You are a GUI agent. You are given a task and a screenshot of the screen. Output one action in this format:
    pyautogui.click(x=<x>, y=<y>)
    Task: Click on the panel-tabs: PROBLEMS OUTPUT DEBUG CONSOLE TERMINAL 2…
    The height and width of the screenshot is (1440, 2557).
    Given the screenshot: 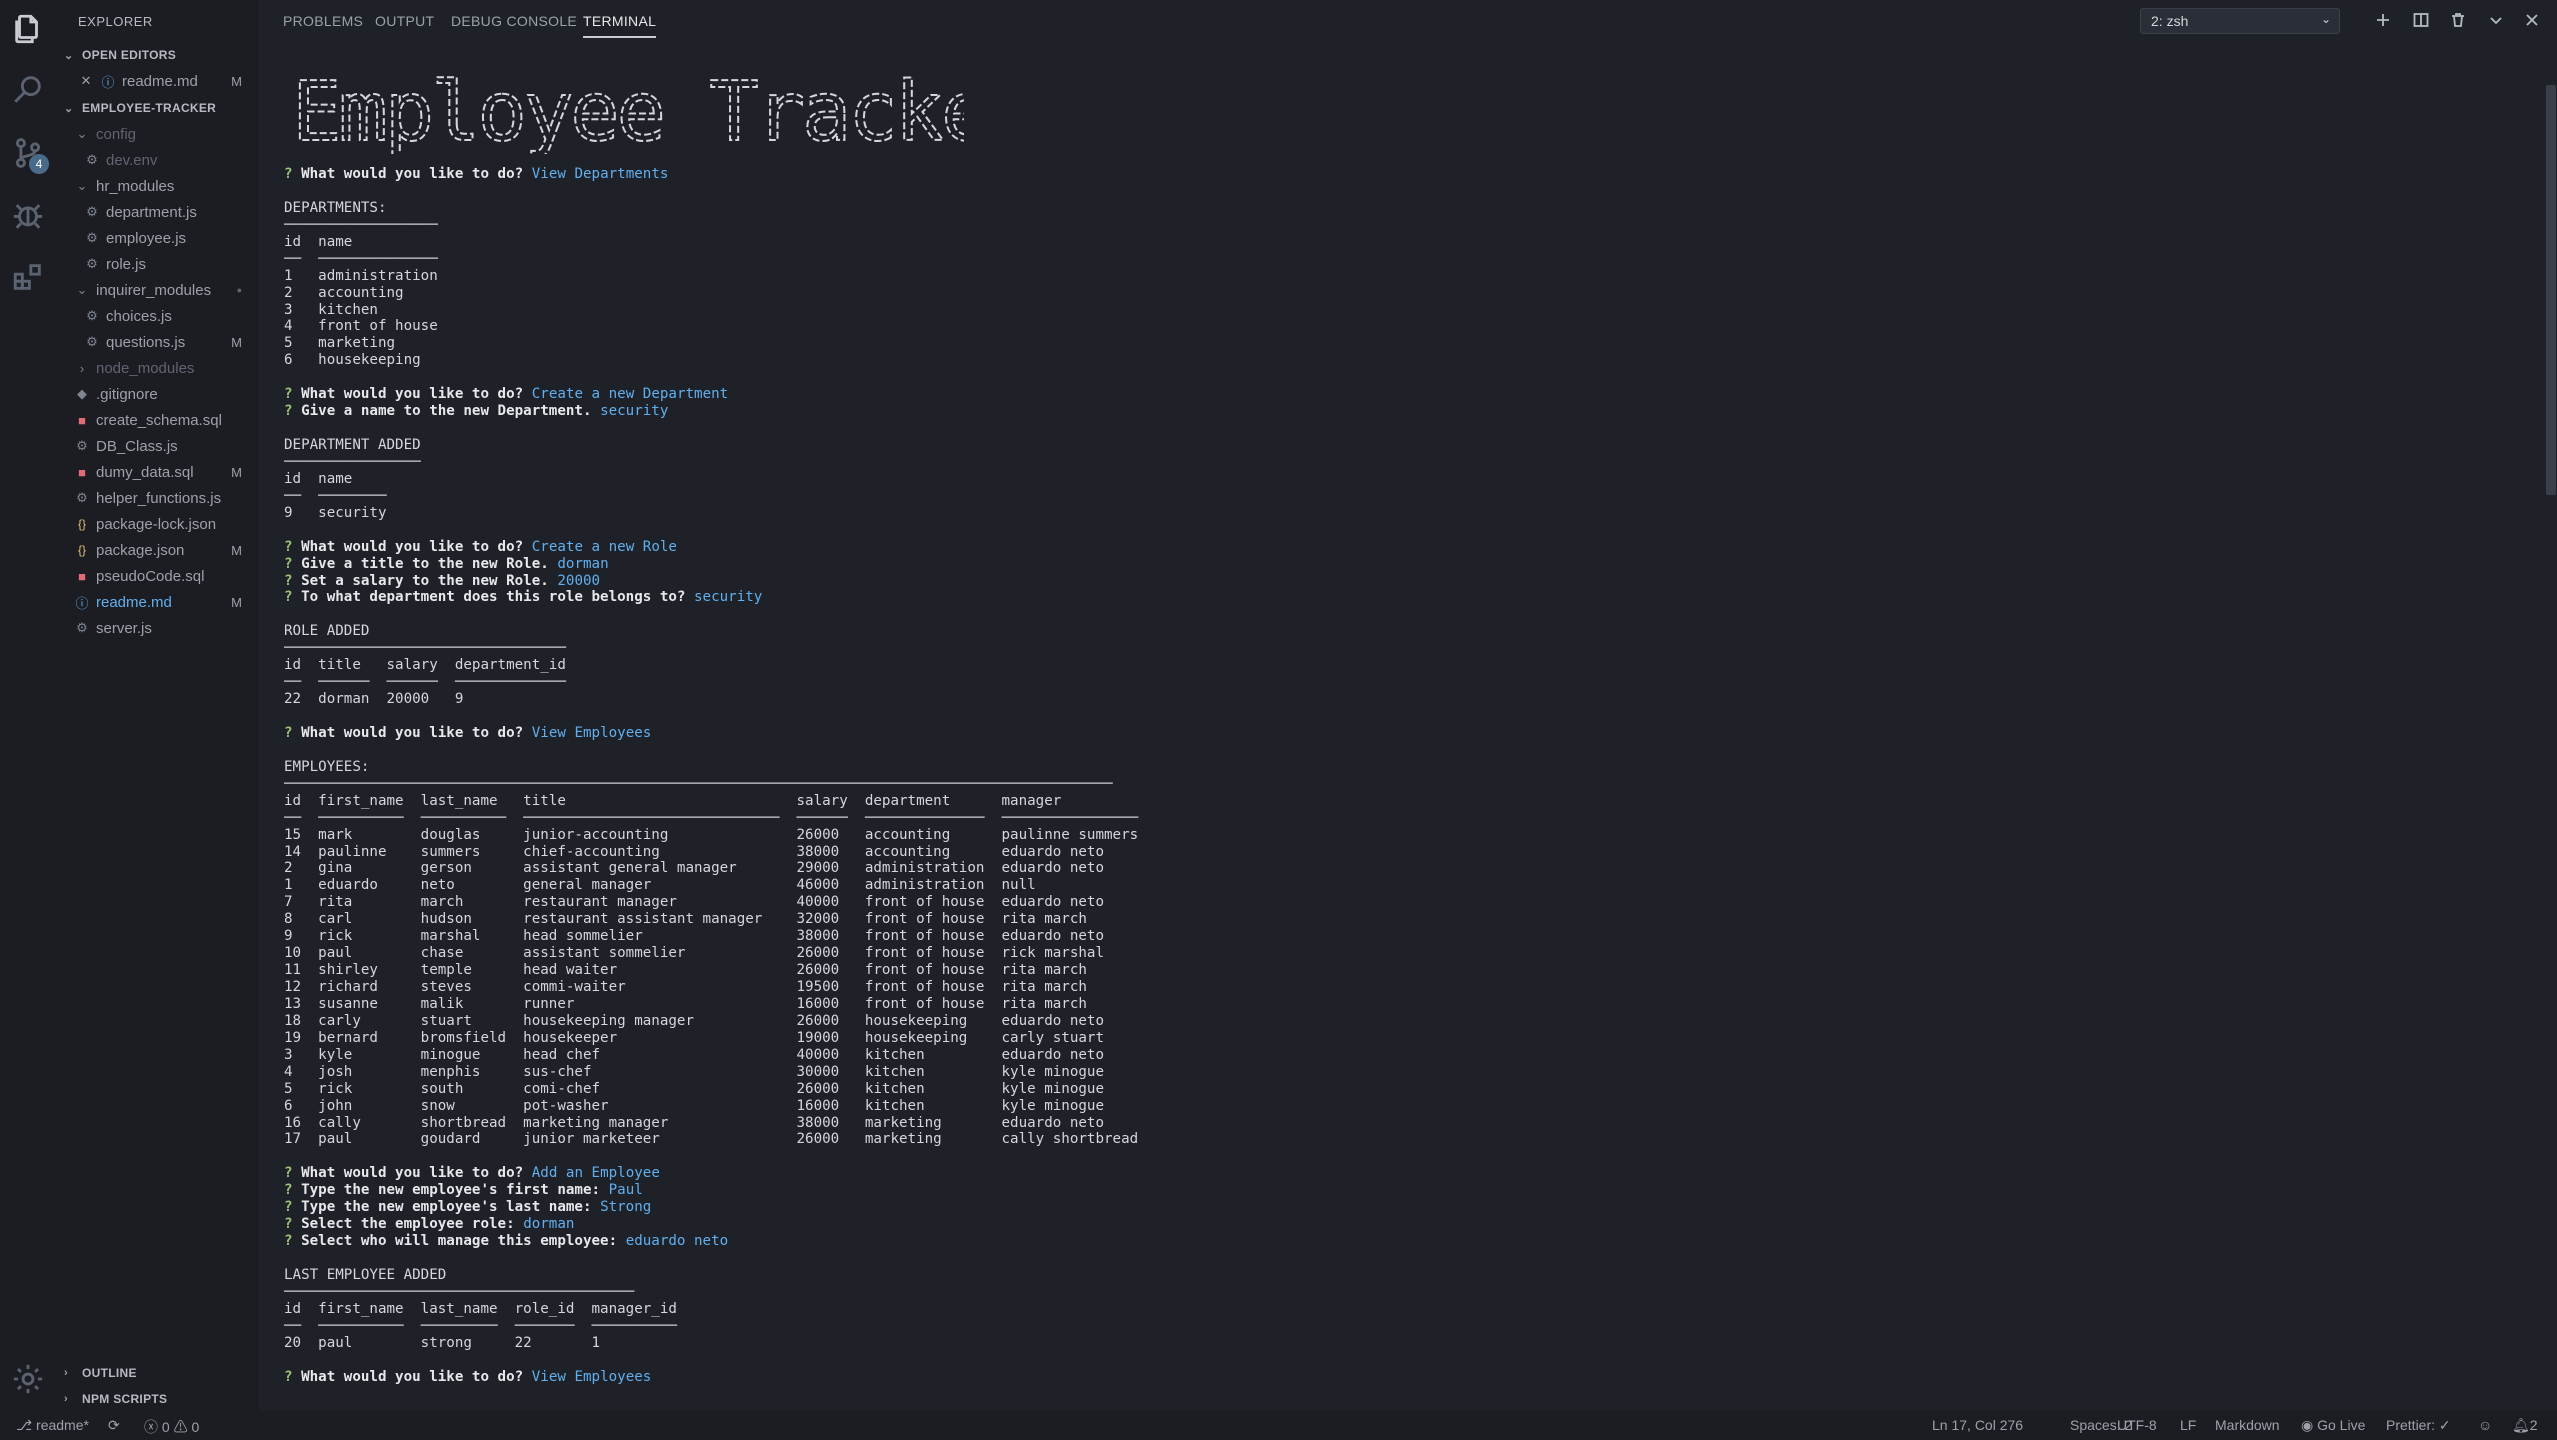 What is the action you would take?
    pyautogui.click(x=1407, y=21)
    